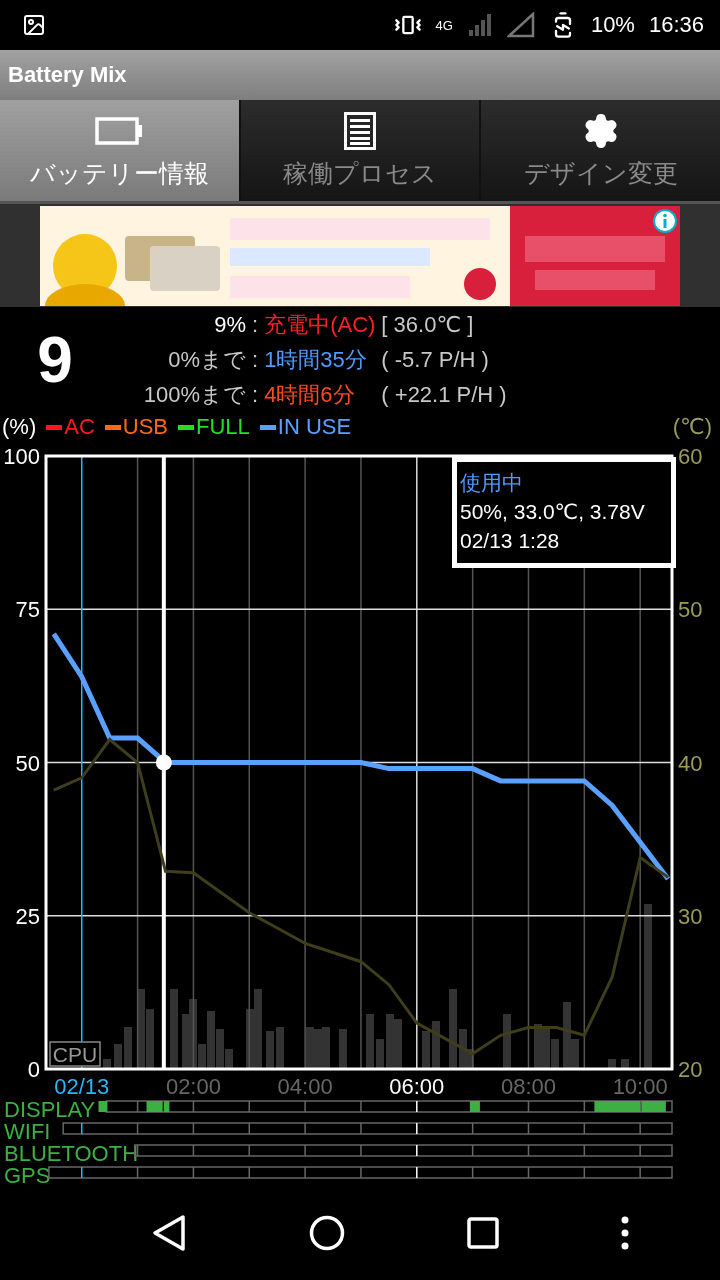  Describe the element at coordinates (444, 25) in the screenshot. I see `network-type: 4G` at that location.